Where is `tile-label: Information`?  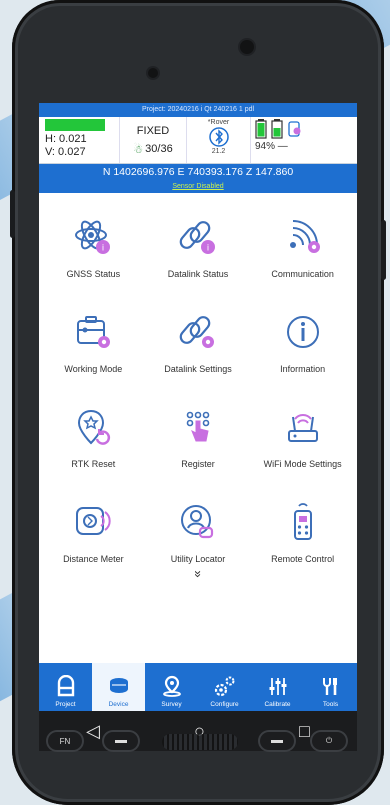
tile-label: Information is located at coordinates (303, 369).